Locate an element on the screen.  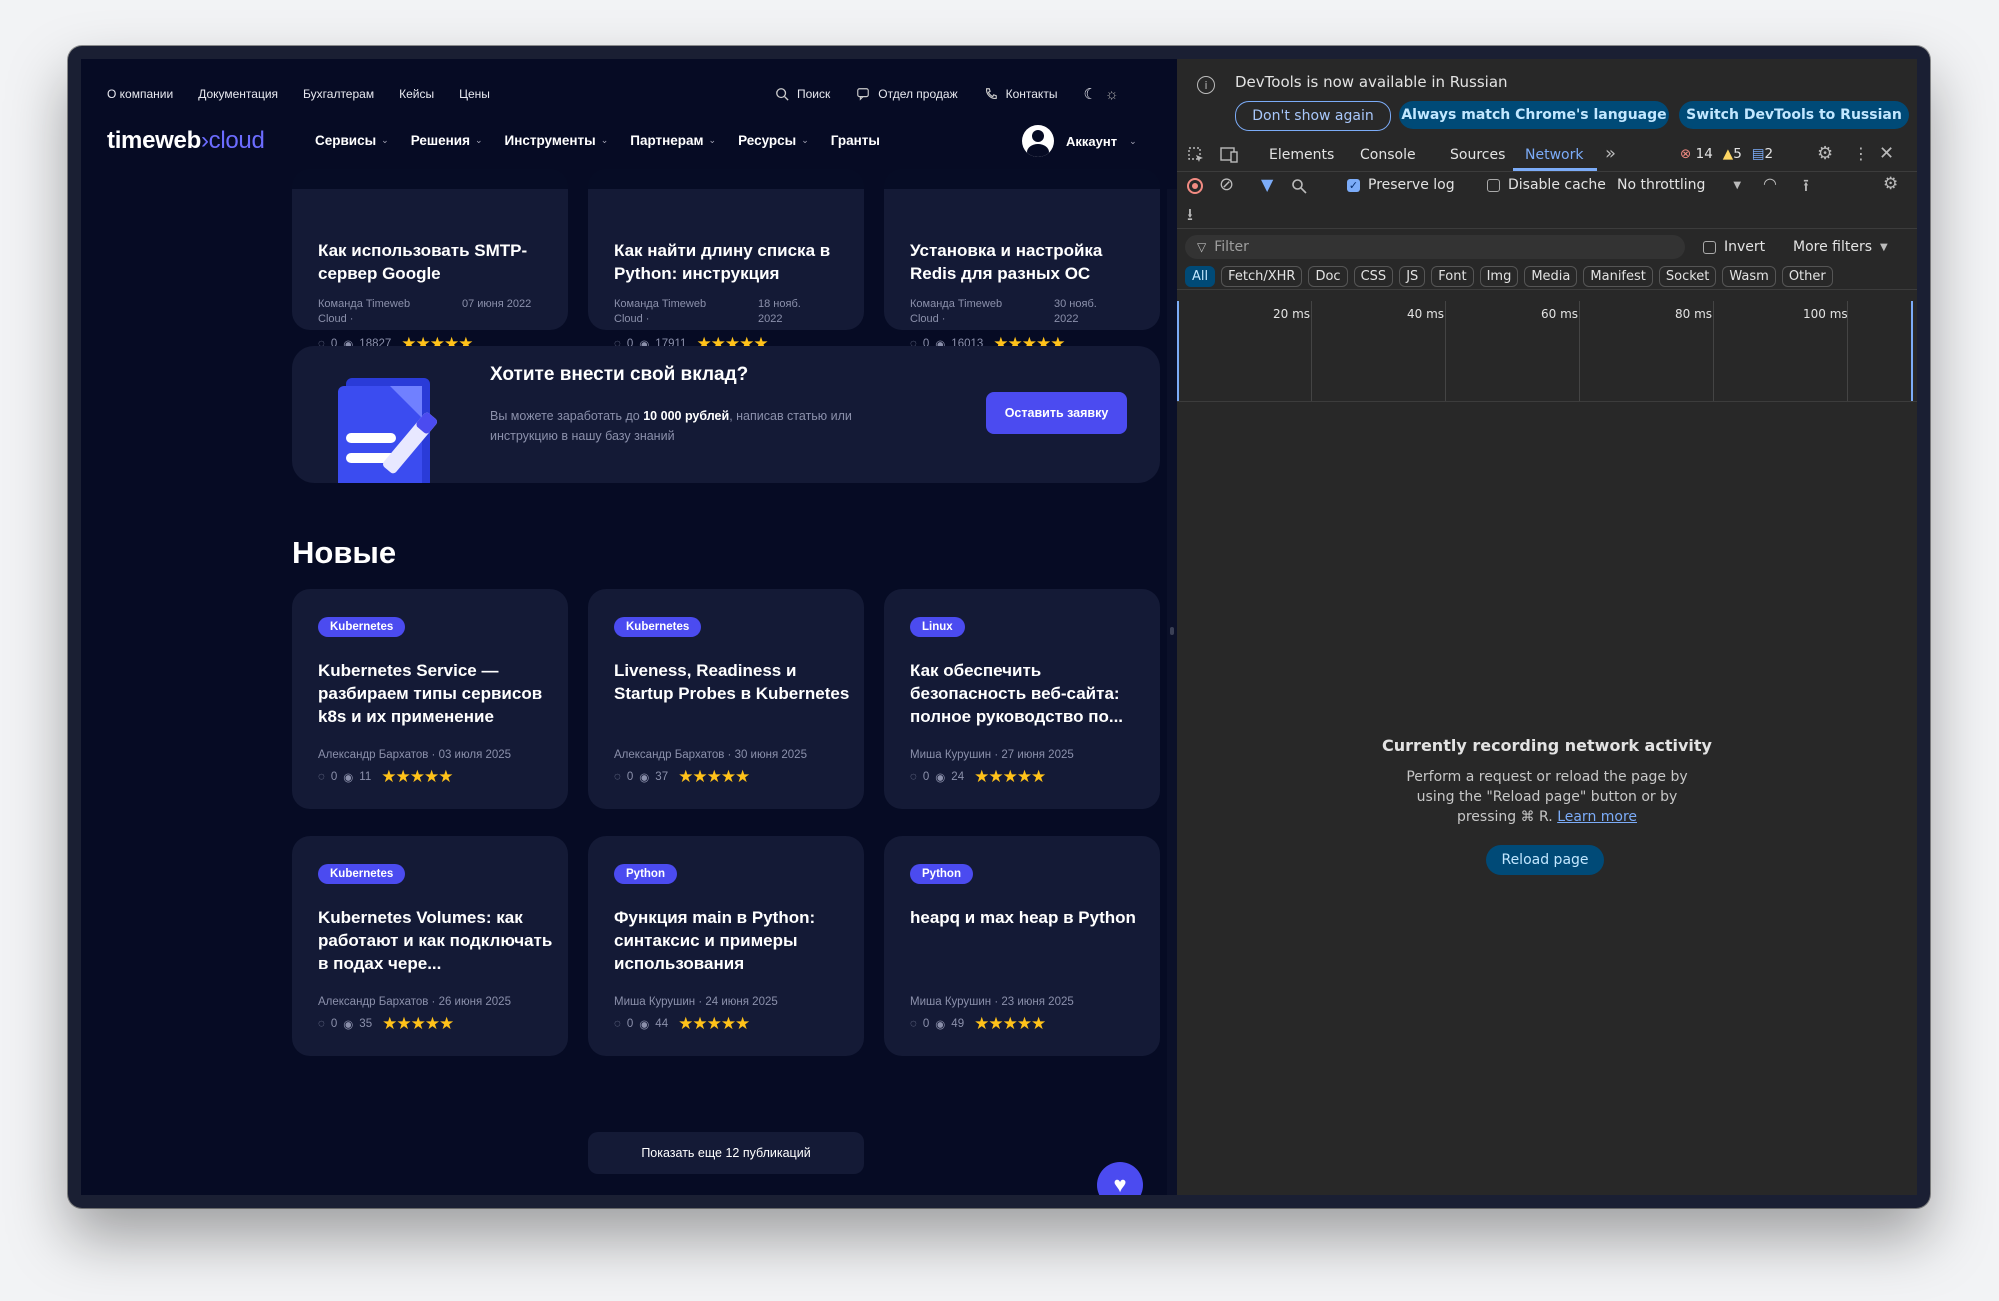
nav-resources: Ресурсы ⌄ is located at coordinates (773, 140).